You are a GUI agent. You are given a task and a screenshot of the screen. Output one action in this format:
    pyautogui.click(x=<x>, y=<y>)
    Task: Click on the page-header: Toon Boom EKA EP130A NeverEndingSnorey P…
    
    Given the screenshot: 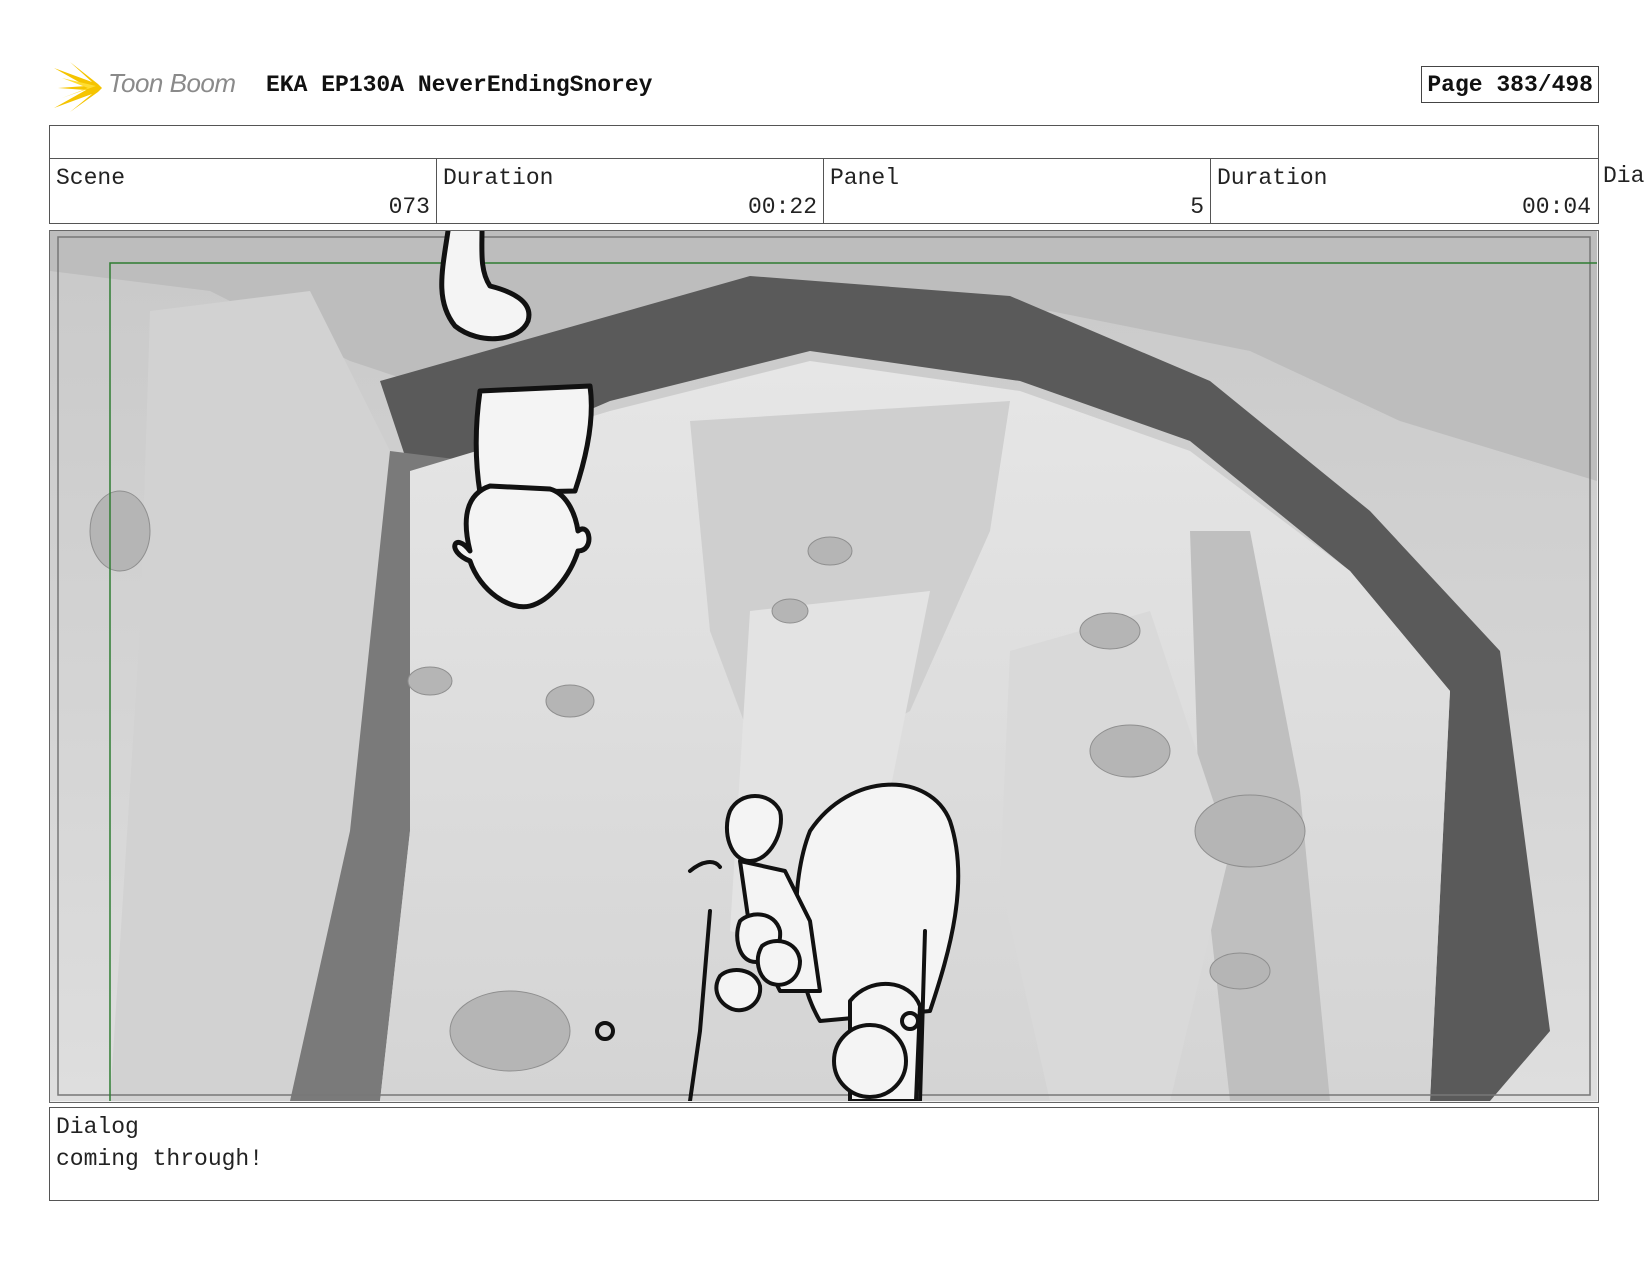 What is the action you would take?
    pyautogui.click(x=827, y=86)
    